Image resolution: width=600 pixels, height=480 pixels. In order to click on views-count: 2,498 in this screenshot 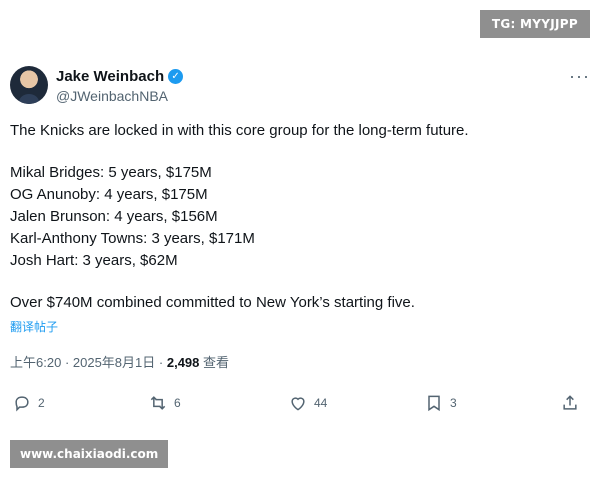, I will do `click(183, 362)`.